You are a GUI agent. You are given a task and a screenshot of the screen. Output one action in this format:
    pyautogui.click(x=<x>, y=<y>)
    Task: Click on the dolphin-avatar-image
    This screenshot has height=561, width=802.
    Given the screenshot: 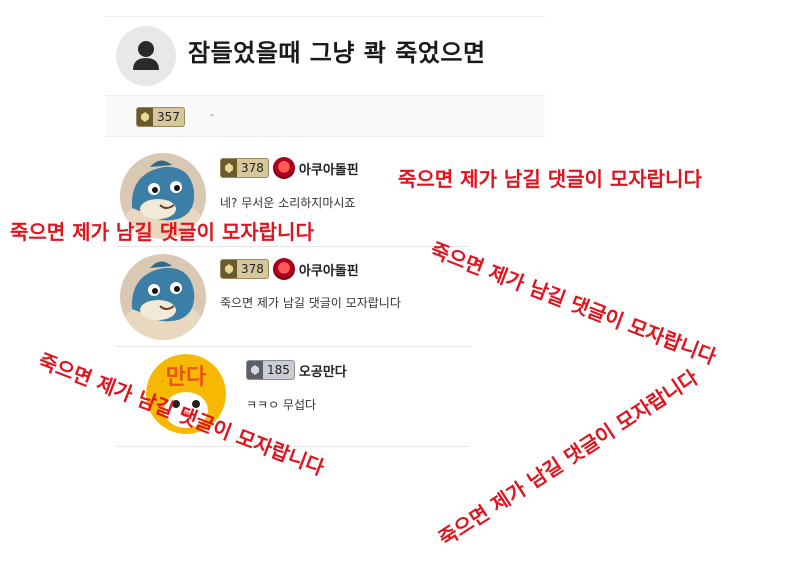 What is the action you would take?
    pyautogui.click(x=163, y=297)
    